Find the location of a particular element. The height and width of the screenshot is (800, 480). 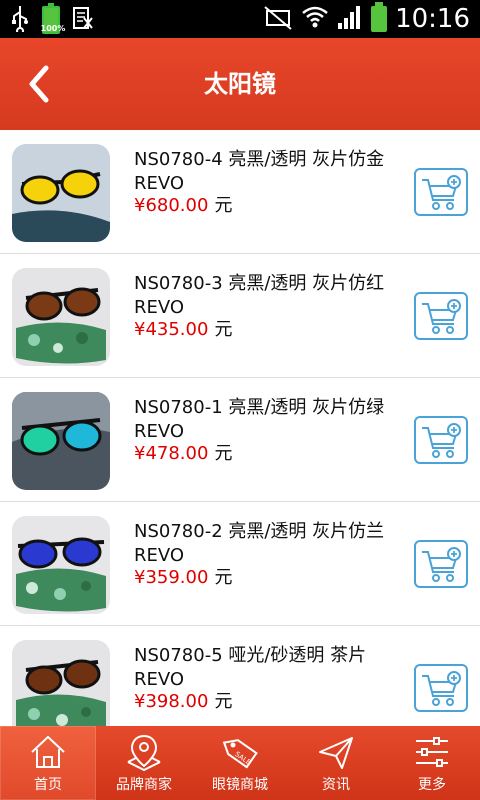

price-line: ¥478.00 元 is located at coordinates (183, 454).